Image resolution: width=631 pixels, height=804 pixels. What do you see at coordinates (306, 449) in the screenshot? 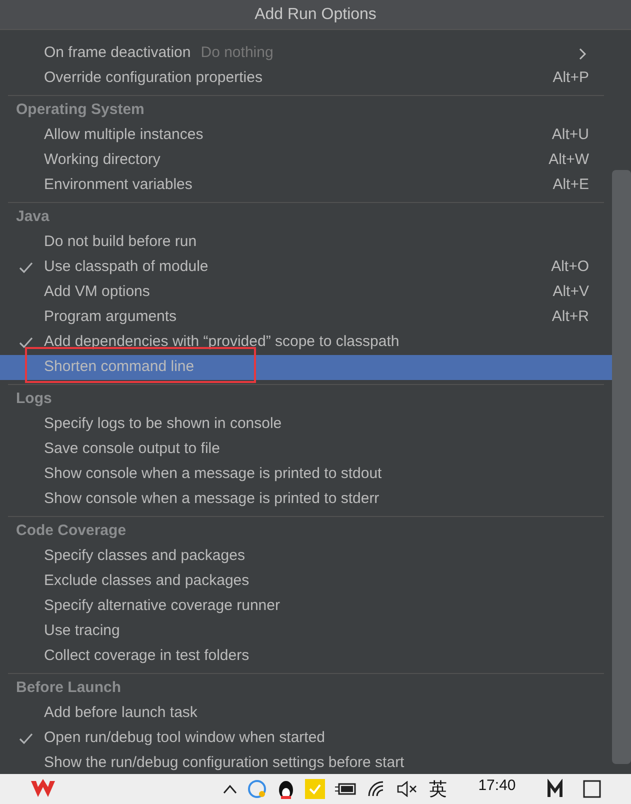
I see `menu-item: Save console output to file` at bounding box center [306, 449].